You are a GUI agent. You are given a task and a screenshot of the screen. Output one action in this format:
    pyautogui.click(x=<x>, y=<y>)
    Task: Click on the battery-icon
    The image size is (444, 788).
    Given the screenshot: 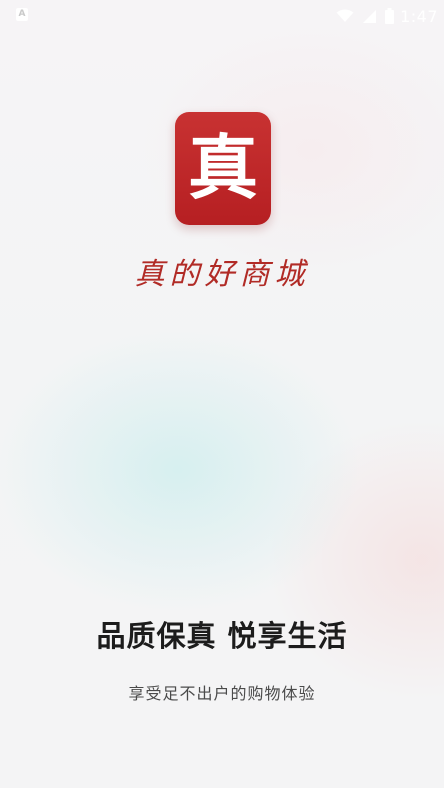 What is the action you would take?
    pyautogui.click(x=390, y=16)
    